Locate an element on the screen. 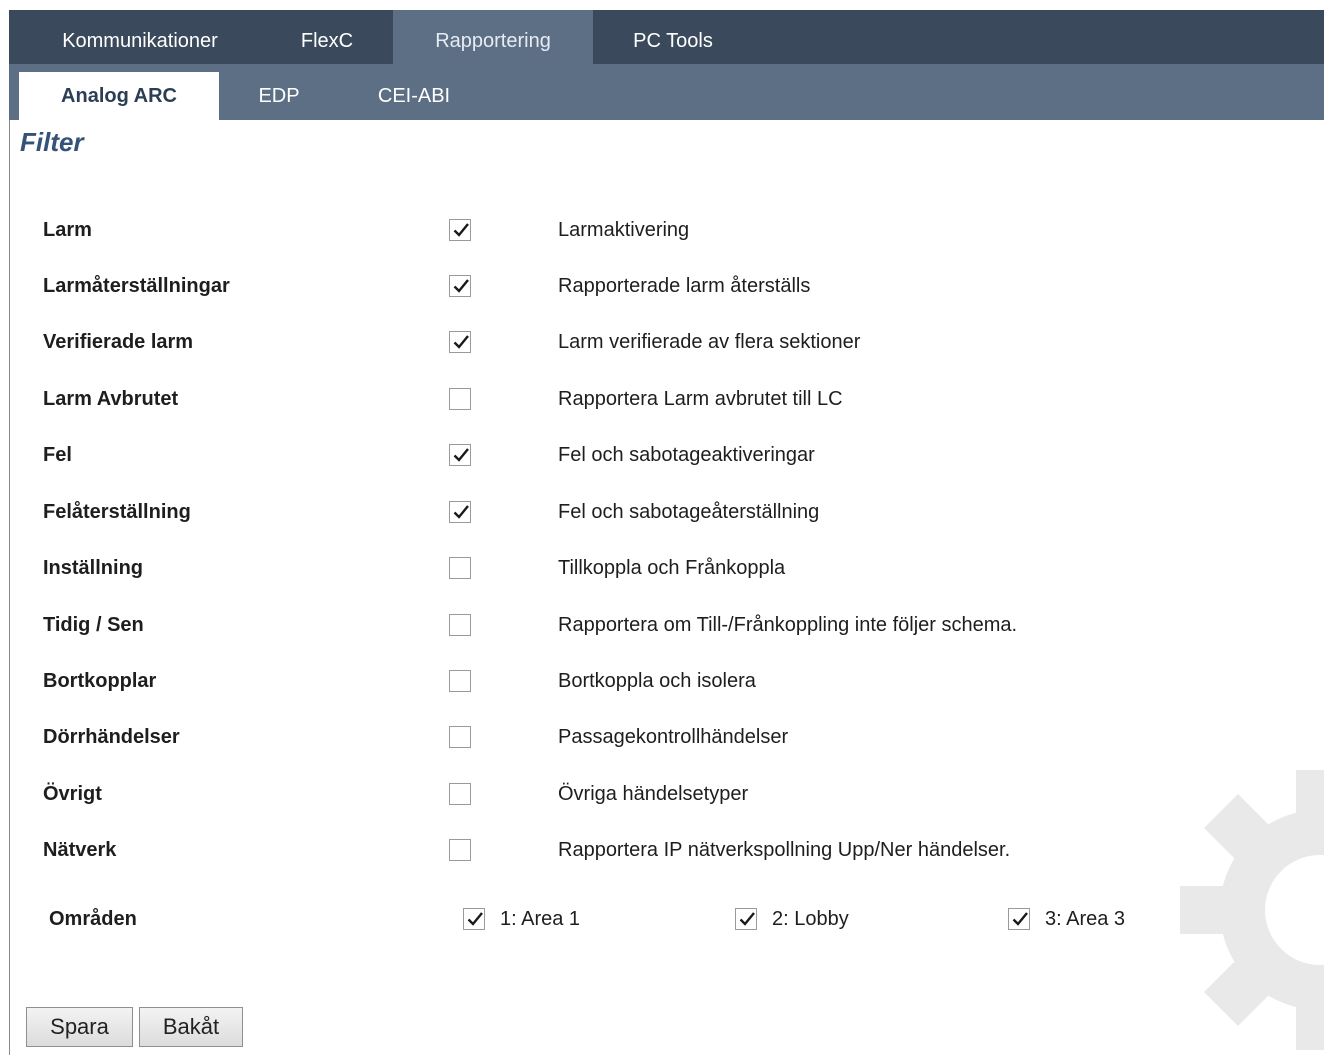 This screenshot has width=1324, height=1055. area-label: 1: Area 1 is located at coordinates (540, 919).